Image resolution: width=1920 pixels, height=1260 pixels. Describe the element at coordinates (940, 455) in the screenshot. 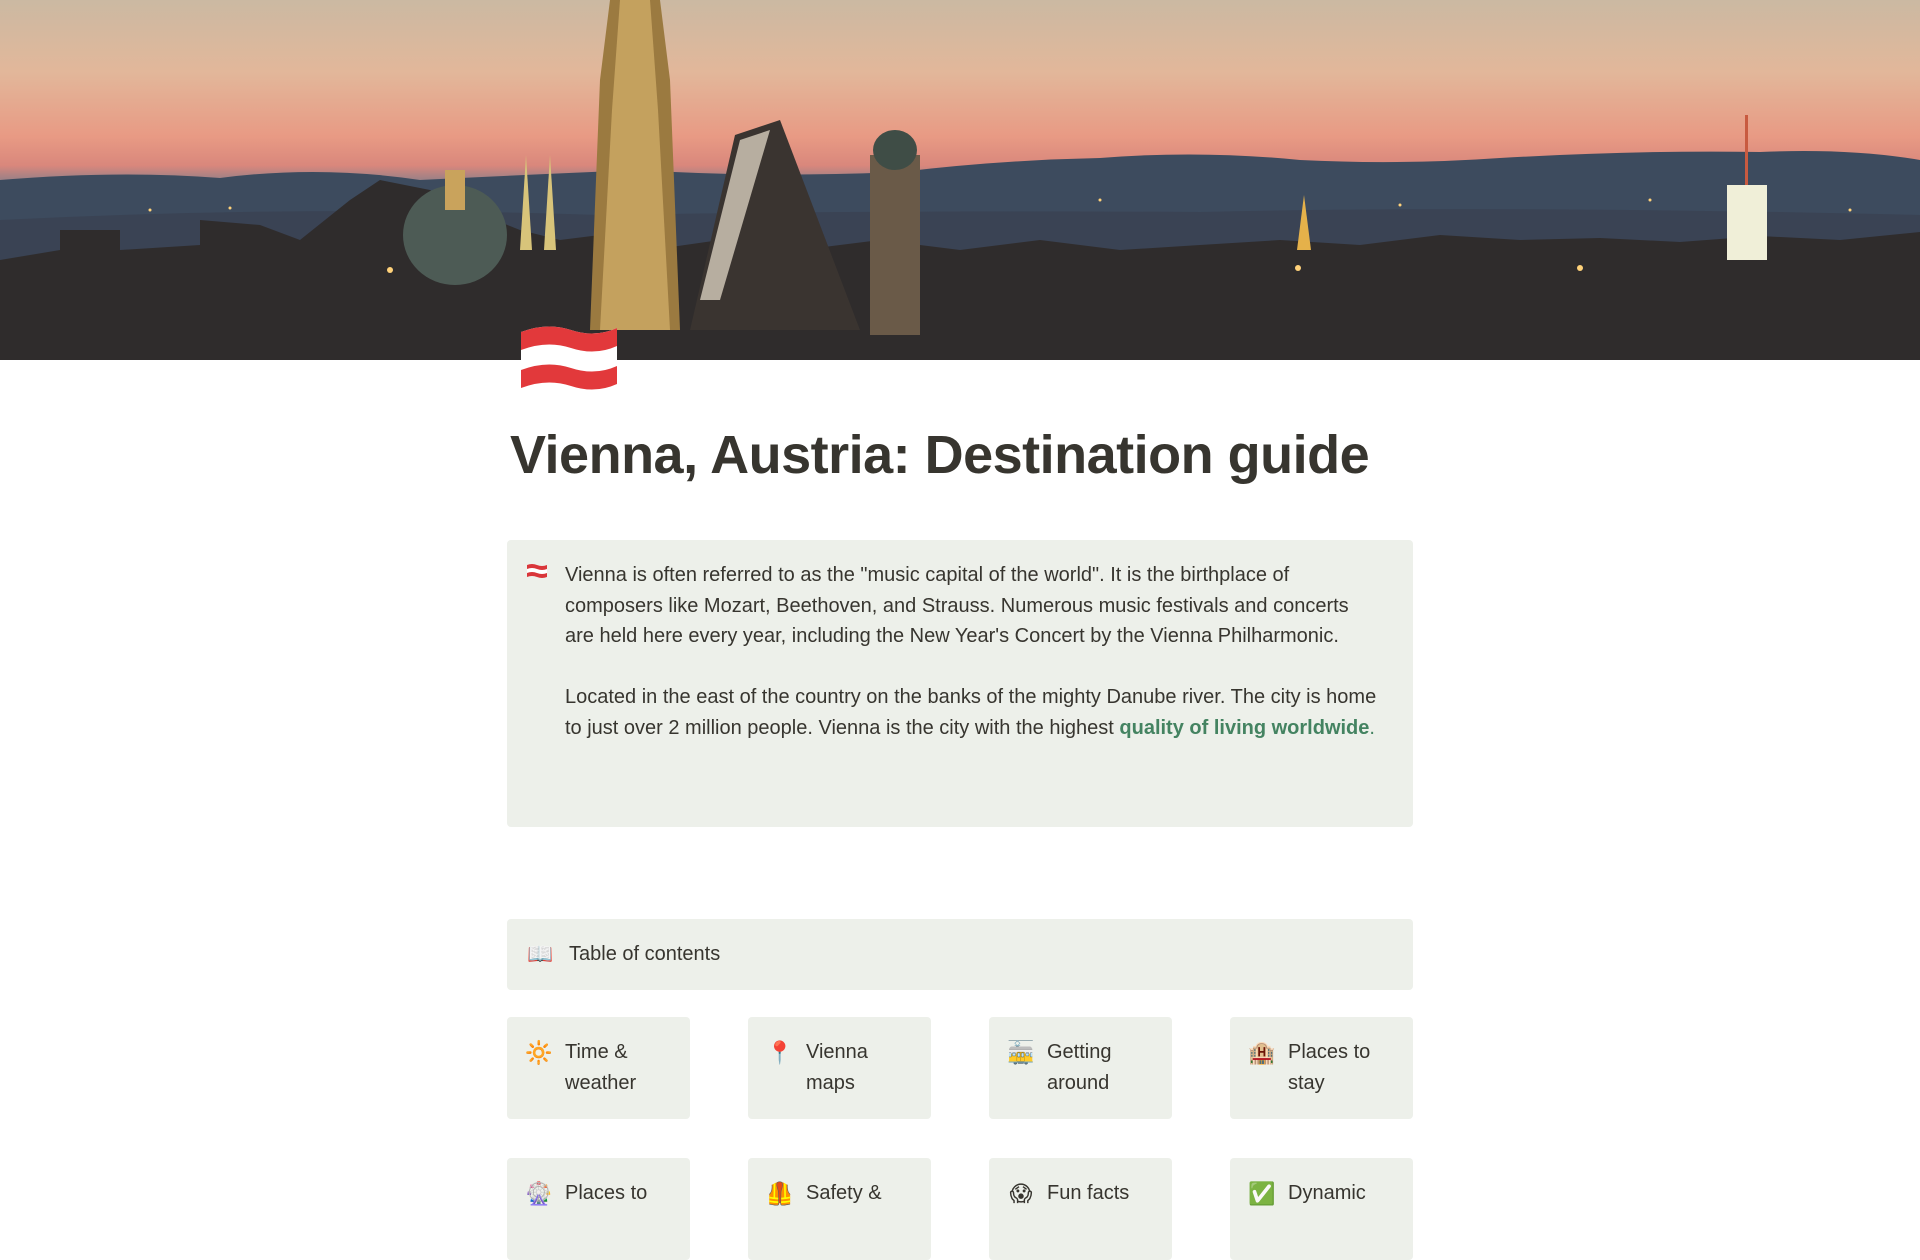

I see `page-title: Vienna, Austria: Destination guide` at that location.